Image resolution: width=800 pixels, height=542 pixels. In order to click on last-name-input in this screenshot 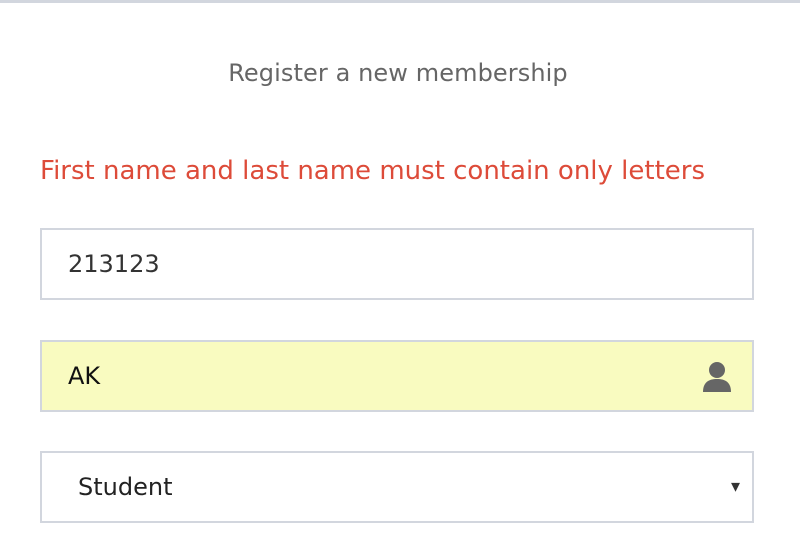, I will do `click(397, 376)`.